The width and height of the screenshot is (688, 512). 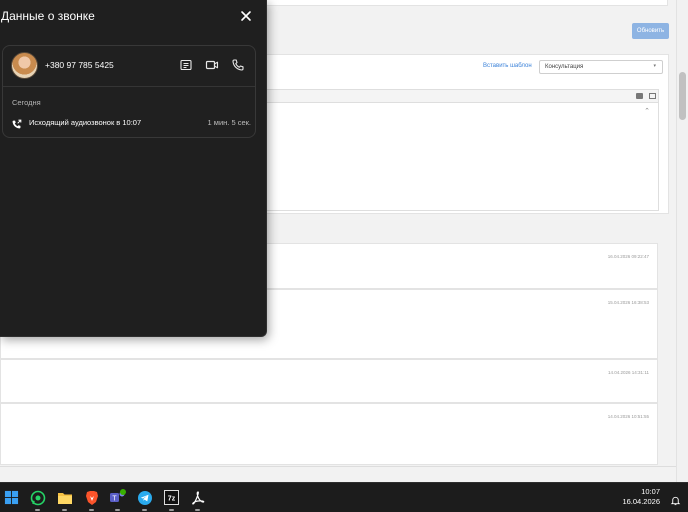 I want to click on acrobat-icon, so click(x=197, y=500).